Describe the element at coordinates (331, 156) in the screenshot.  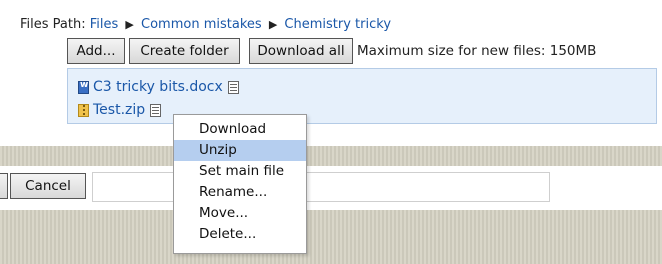
I see `form-separator-band` at that location.